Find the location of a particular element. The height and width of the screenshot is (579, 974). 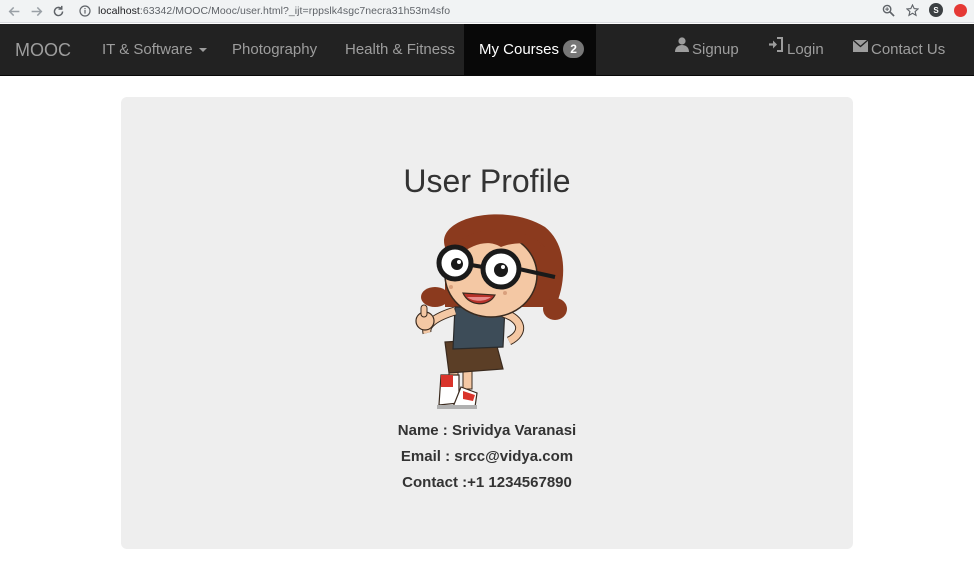

nav-label: Photography is located at coordinates (275, 49).